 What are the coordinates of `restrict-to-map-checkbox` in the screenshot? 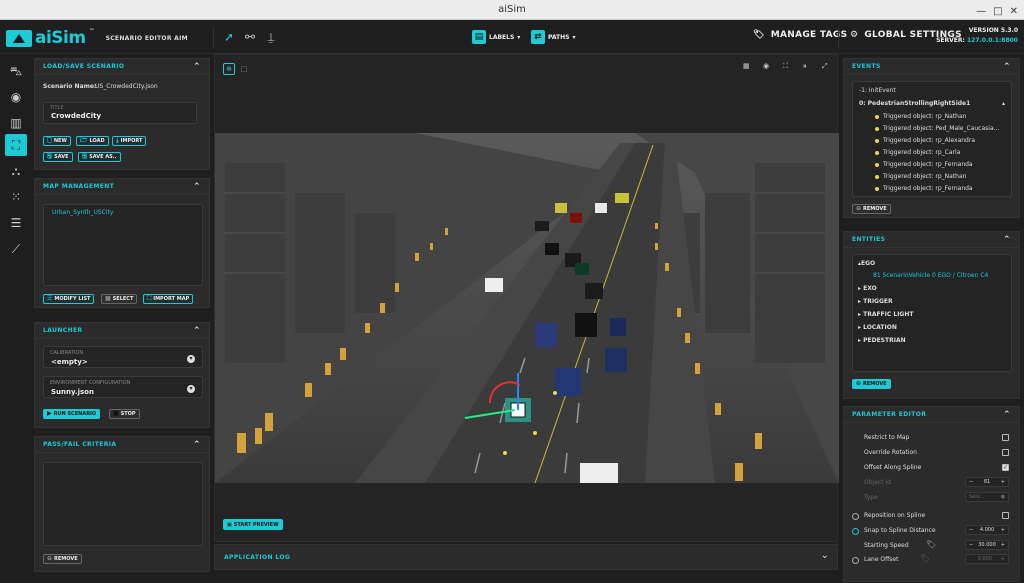 It's located at (1005, 437).